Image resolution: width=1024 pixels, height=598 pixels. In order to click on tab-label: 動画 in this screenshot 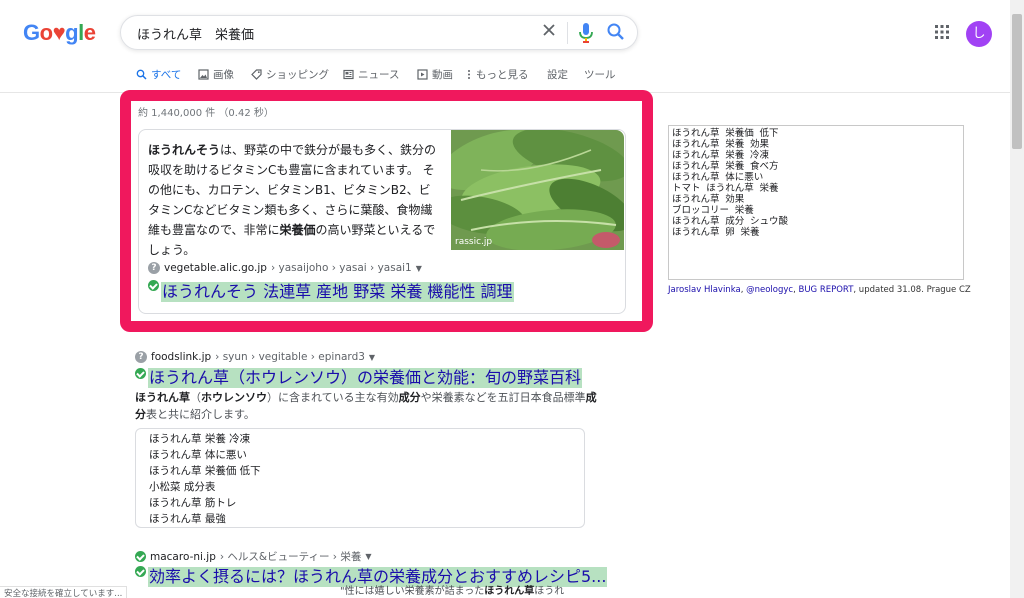, I will do `click(442, 75)`.